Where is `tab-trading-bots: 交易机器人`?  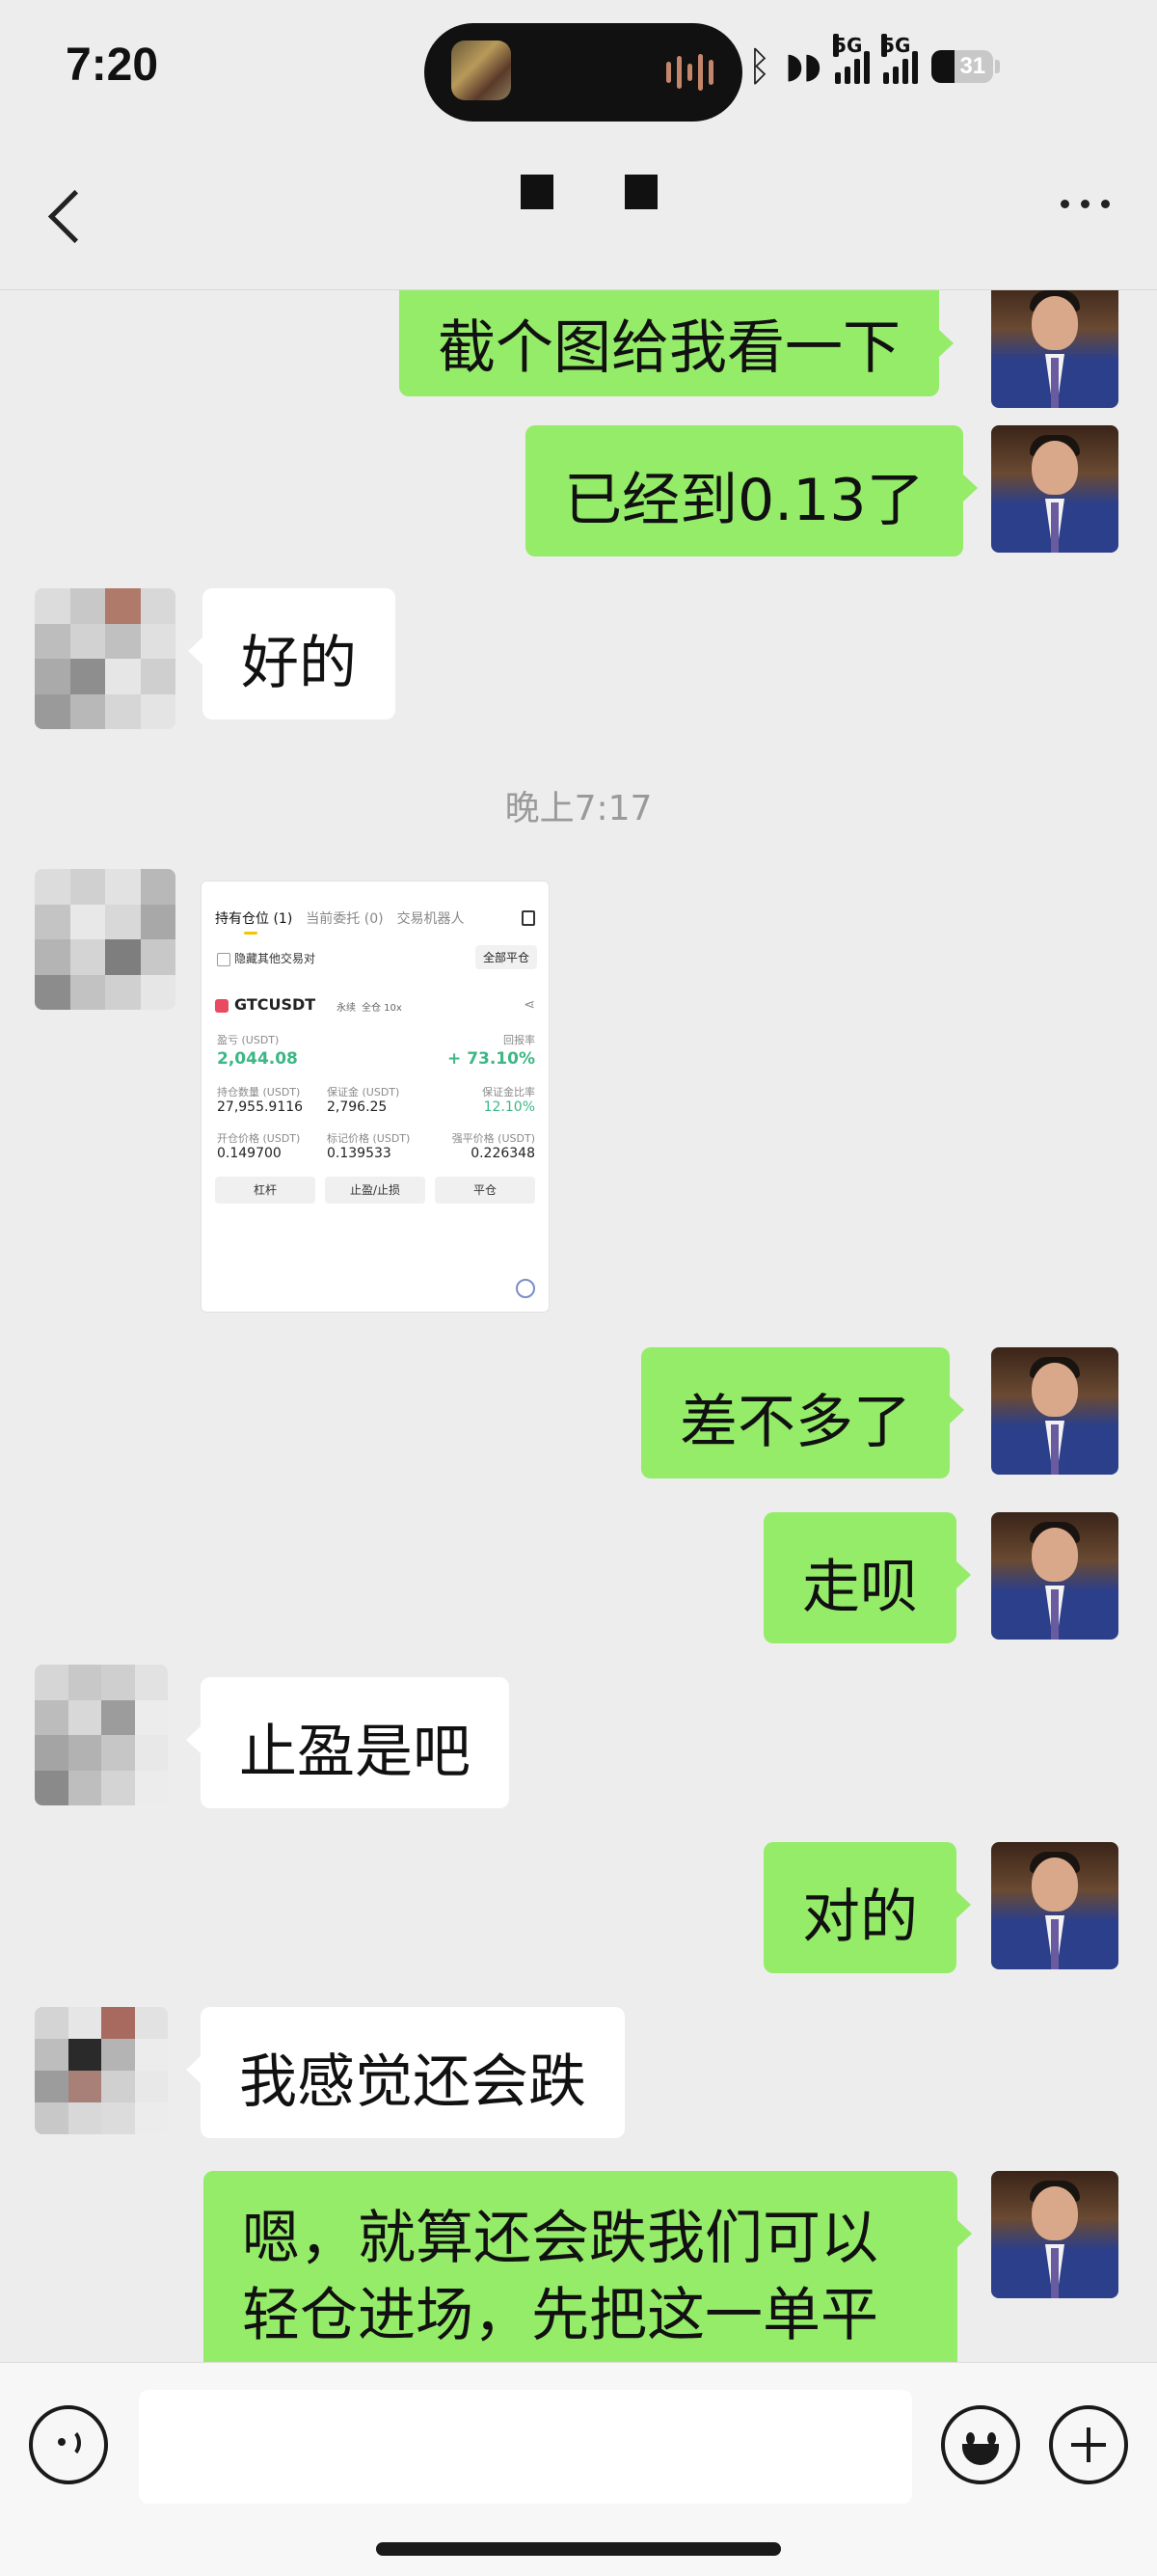 tab-trading-bots: 交易机器人 is located at coordinates (430, 919).